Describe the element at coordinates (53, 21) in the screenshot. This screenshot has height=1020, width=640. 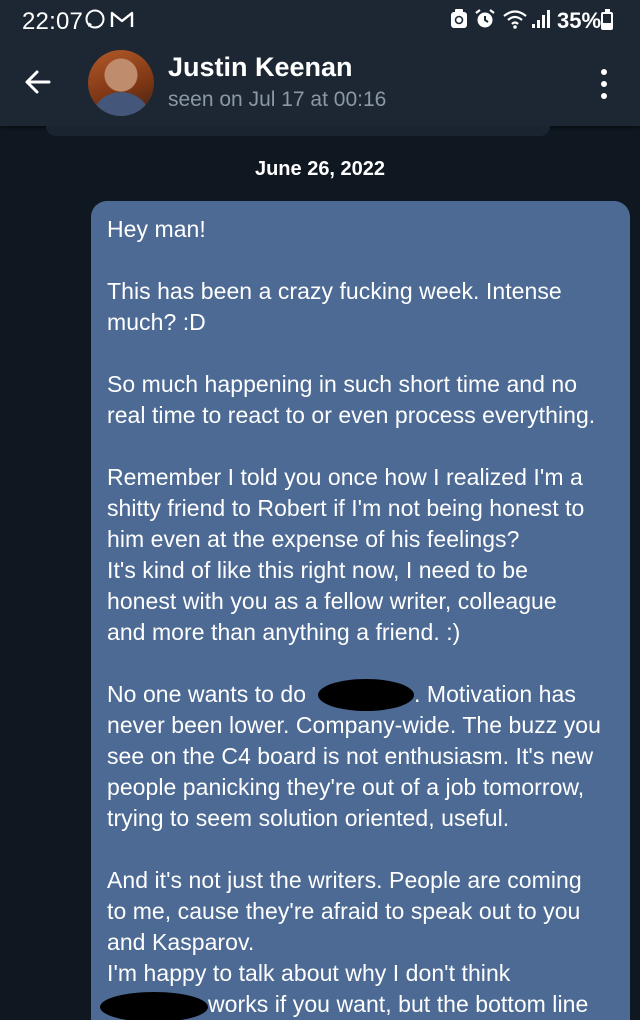
I see `status-time: 22:07` at that location.